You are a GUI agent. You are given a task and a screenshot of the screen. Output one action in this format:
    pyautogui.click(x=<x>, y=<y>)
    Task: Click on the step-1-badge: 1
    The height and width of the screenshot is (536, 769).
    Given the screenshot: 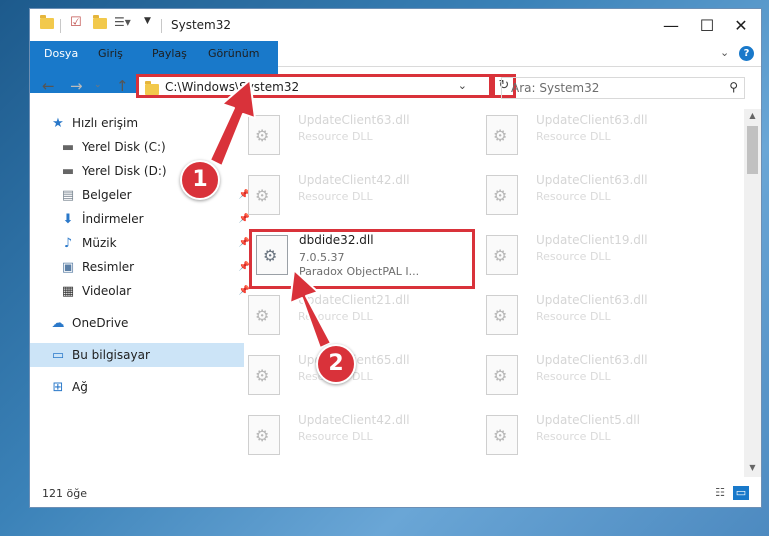 What is the action you would take?
    pyautogui.click(x=200, y=180)
    